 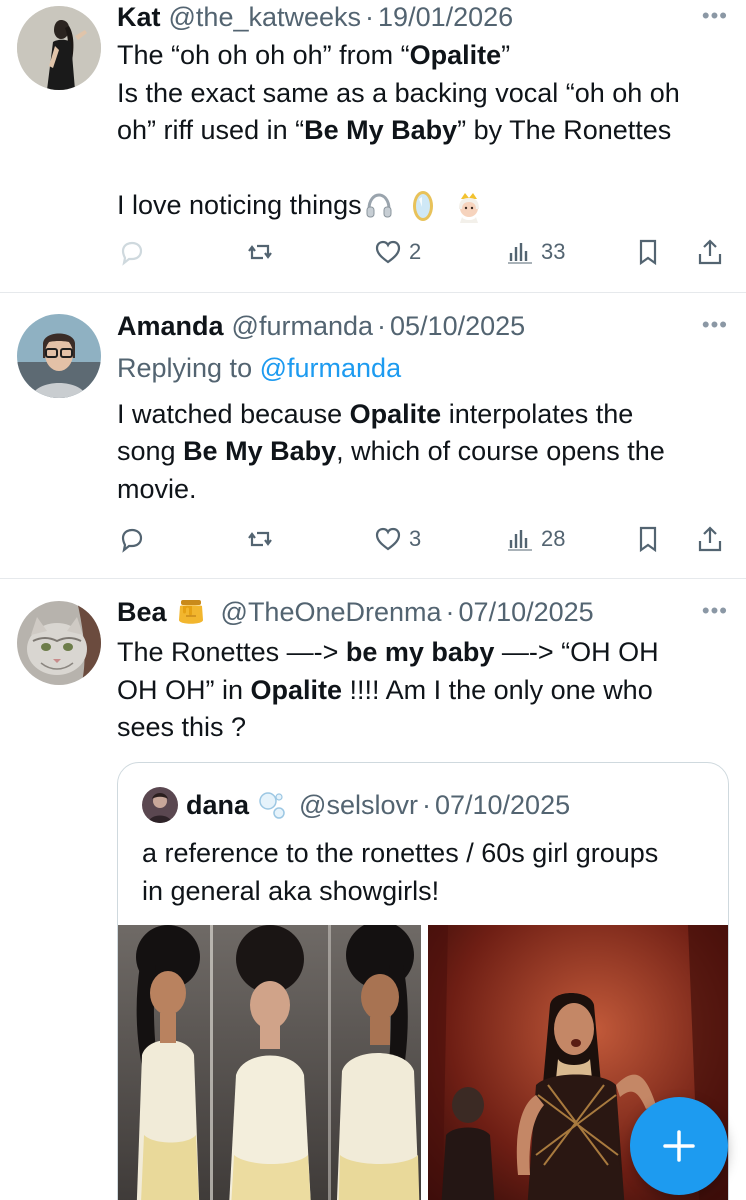 I want to click on avatar-bea, so click(x=59, y=643).